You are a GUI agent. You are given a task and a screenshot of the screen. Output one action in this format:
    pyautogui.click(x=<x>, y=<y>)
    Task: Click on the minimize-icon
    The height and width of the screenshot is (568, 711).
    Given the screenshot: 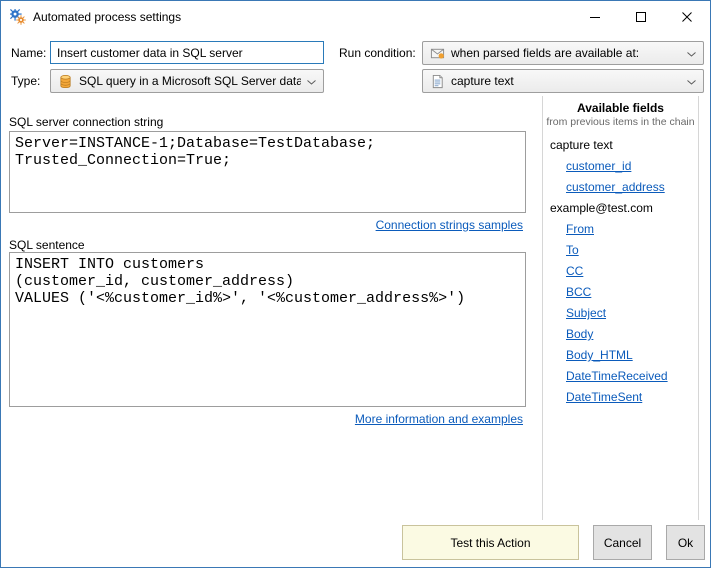 What is the action you would take?
    pyautogui.click(x=595, y=17)
    